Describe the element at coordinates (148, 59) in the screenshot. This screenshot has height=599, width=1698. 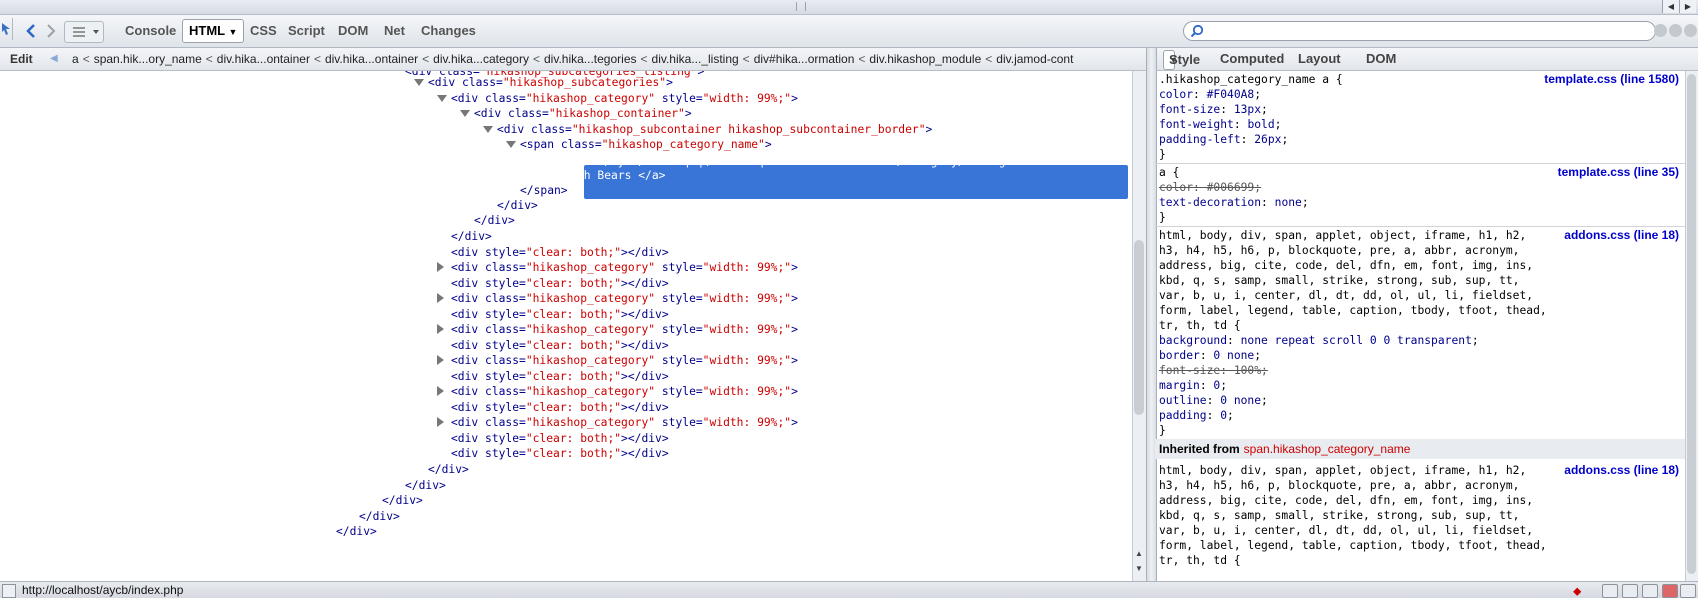
I see `breadcrumb-item: span.hik...ory_name` at that location.